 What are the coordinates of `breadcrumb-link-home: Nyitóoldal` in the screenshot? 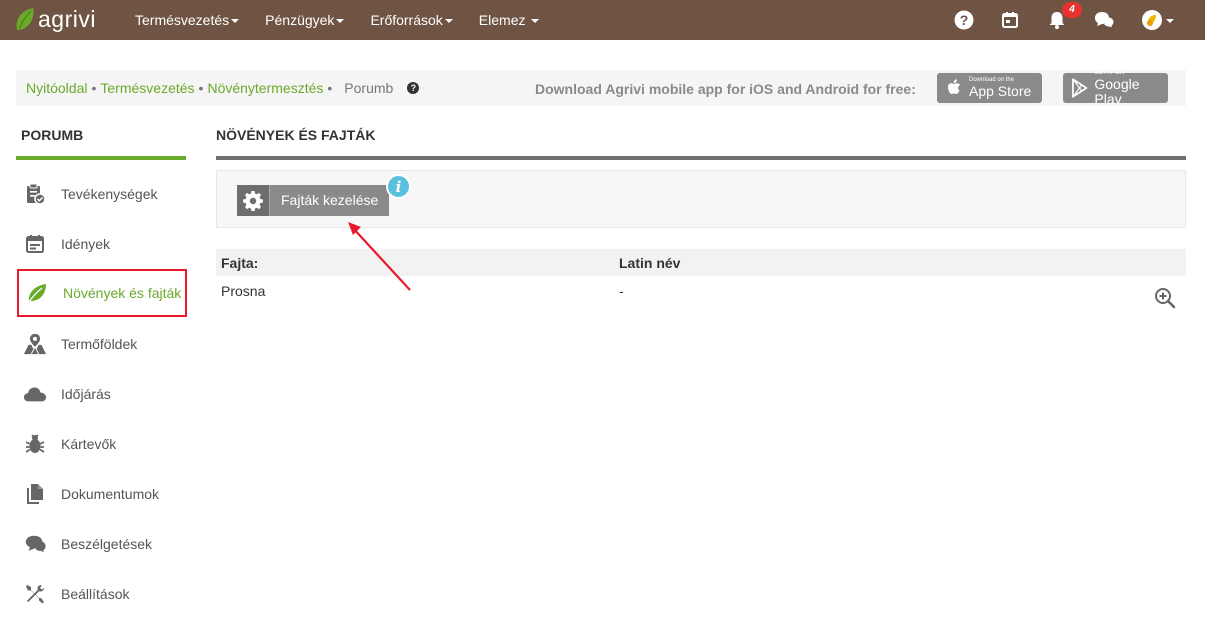 It's located at (56, 88).